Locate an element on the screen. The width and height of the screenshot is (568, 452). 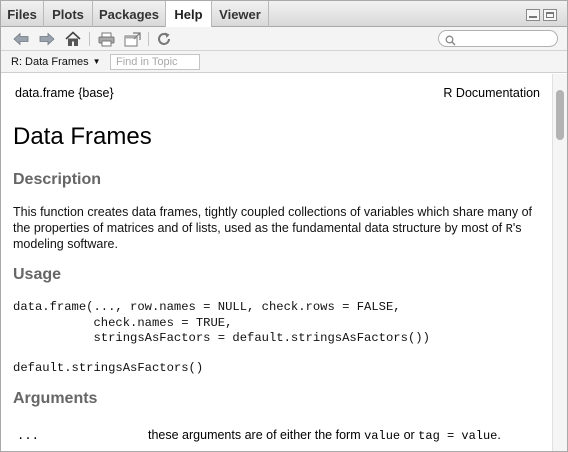
chevron-down-icon: ▼ is located at coordinates (96, 61).